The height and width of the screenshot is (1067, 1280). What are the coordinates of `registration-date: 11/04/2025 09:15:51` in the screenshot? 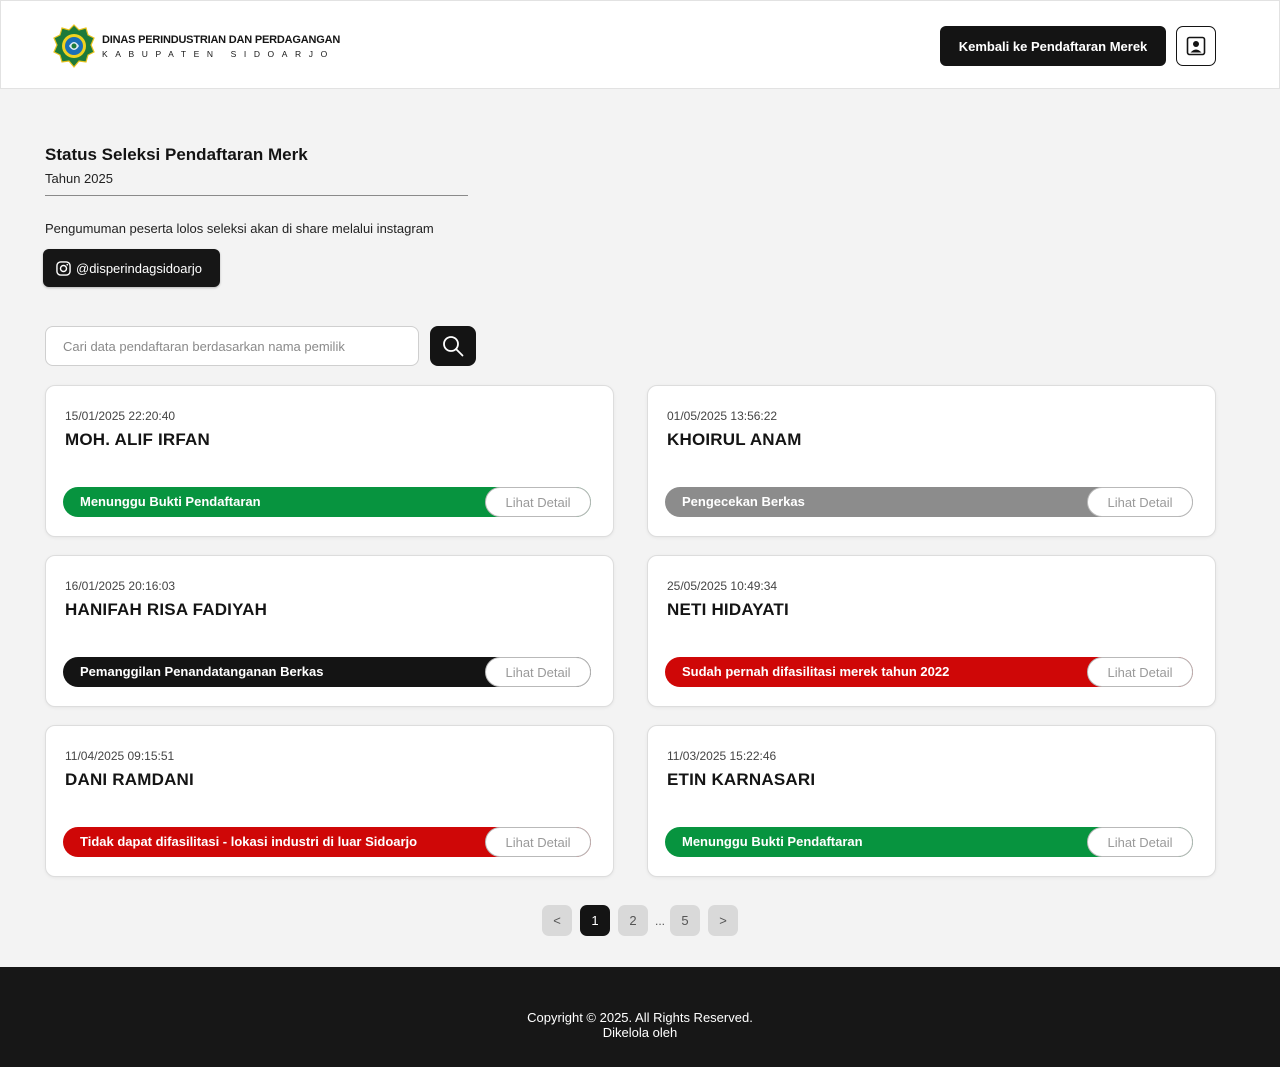 It's located at (120, 756).